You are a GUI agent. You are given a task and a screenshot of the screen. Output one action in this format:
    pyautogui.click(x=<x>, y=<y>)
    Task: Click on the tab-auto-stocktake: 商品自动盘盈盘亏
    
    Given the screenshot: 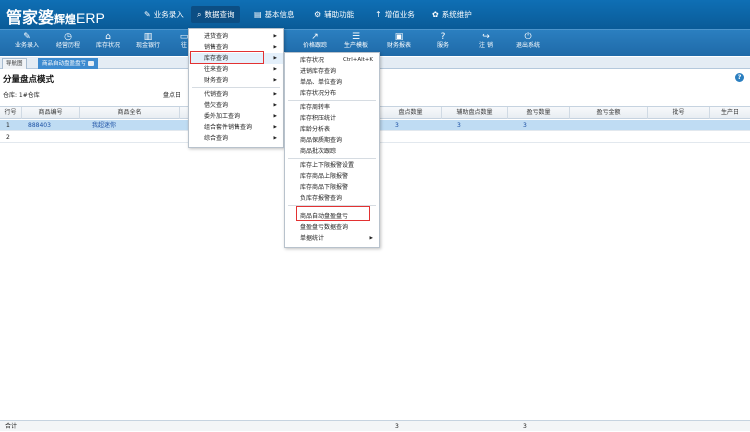 What is the action you would take?
    pyautogui.click(x=68, y=63)
    